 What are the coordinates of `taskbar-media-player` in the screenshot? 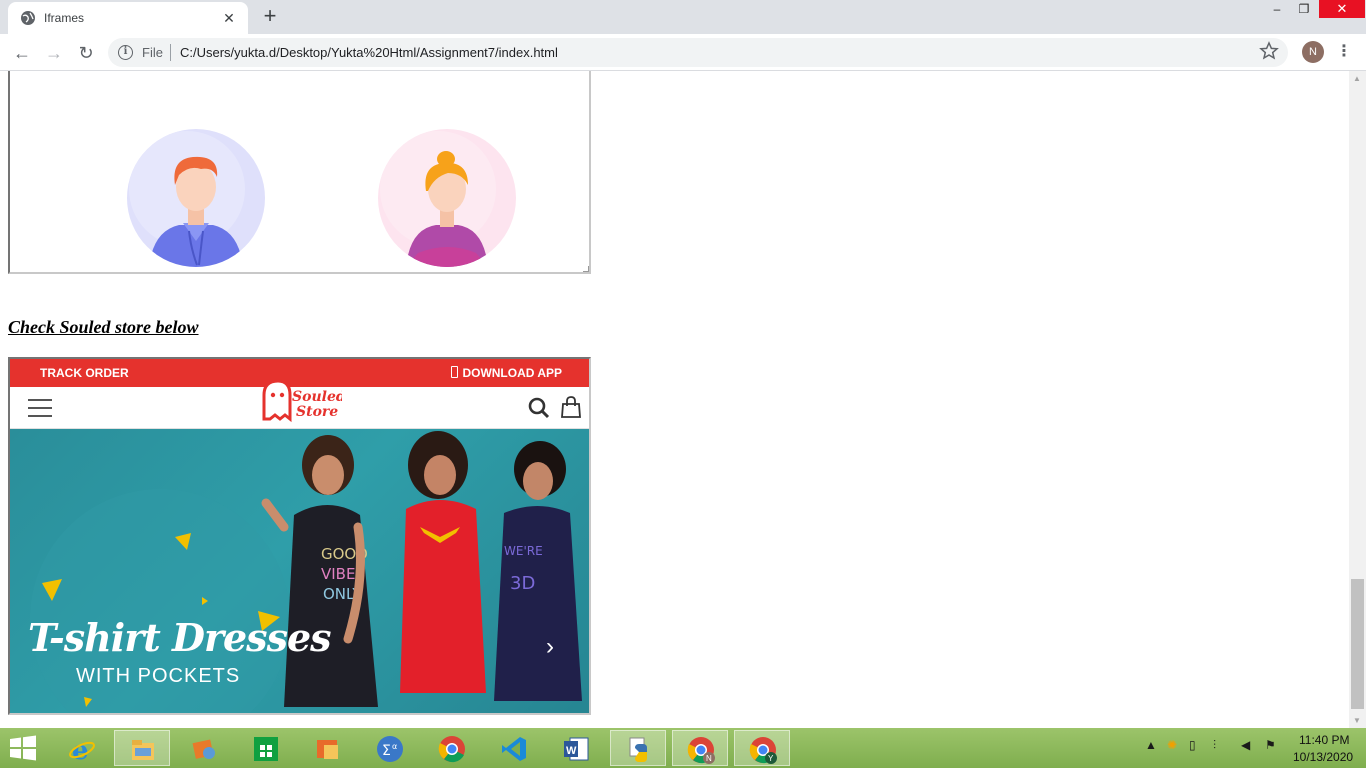 It's located at (204, 748).